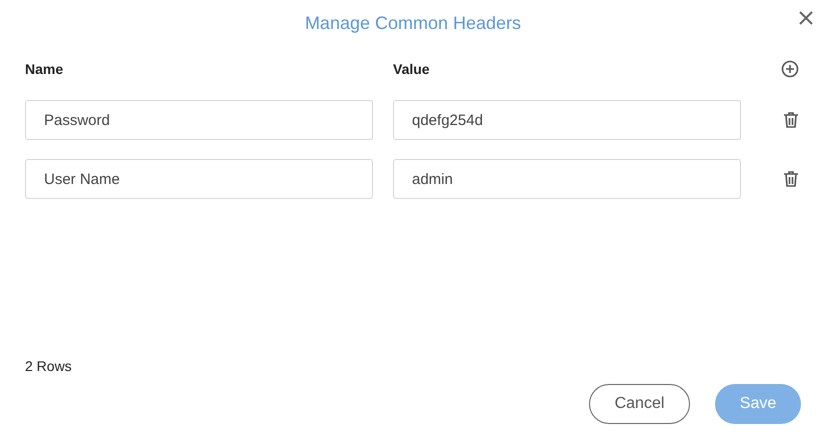 This screenshot has width=825, height=448. What do you see at coordinates (639, 404) in the screenshot?
I see `cancel-button: Cancel` at bounding box center [639, 404].